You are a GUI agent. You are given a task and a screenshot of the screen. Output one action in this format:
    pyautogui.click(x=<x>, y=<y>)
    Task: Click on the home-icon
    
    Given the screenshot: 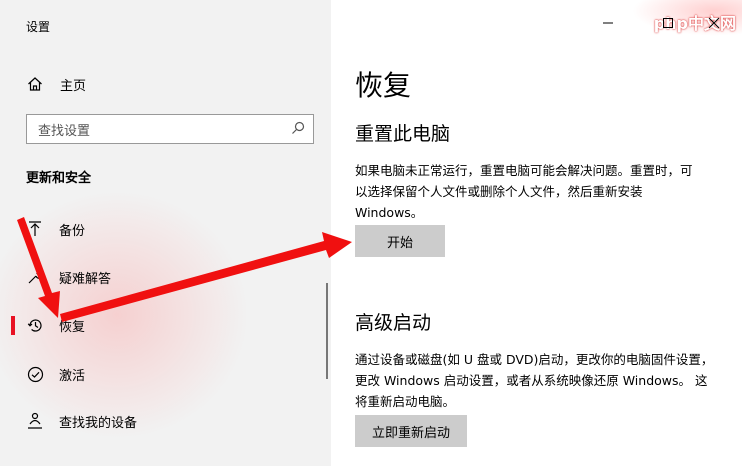 What is the action you would take?
    pyautogui.click(x=35, y=84)
    